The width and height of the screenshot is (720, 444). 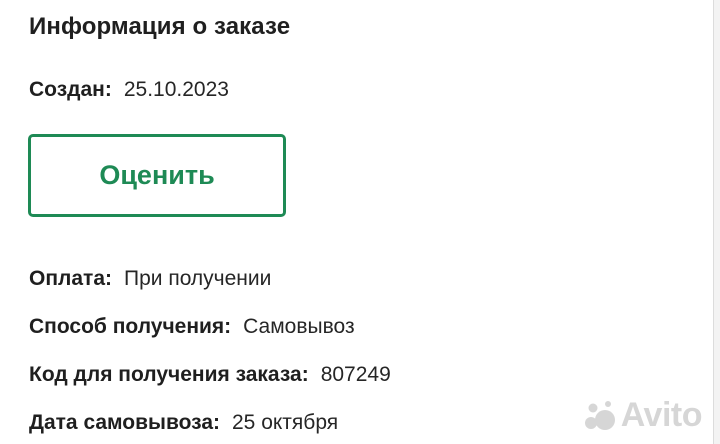 What do you see at coordinates (299, 326) in the screenshot?
I see `delivery-value: Самовывоз` at bounding box center [299, 326].